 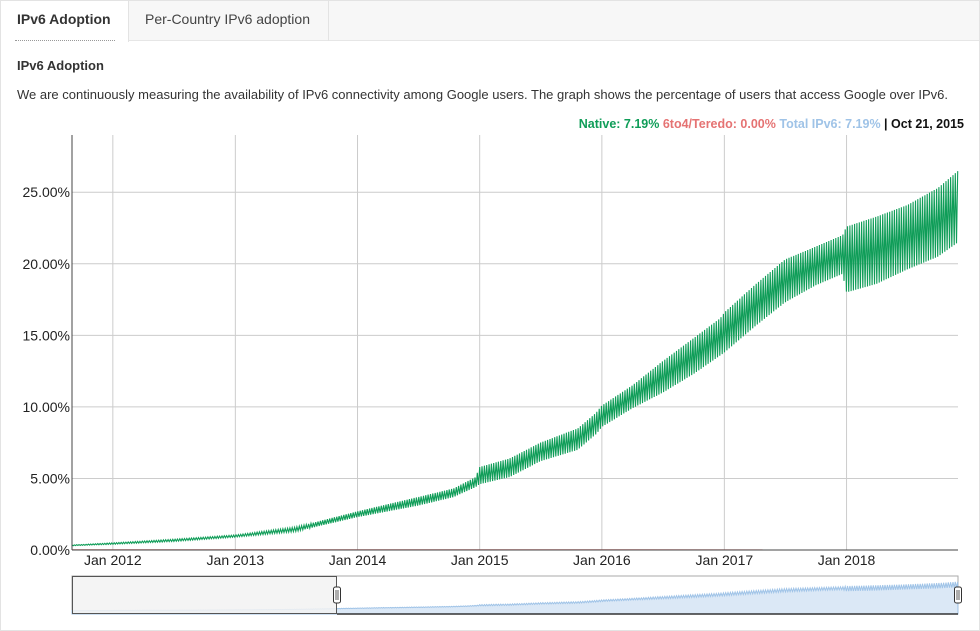 What do you see at coordinates (46, 407) in the screenshot?
I see `y-tick-label: 10.00%` at bounding box center [46, 407].